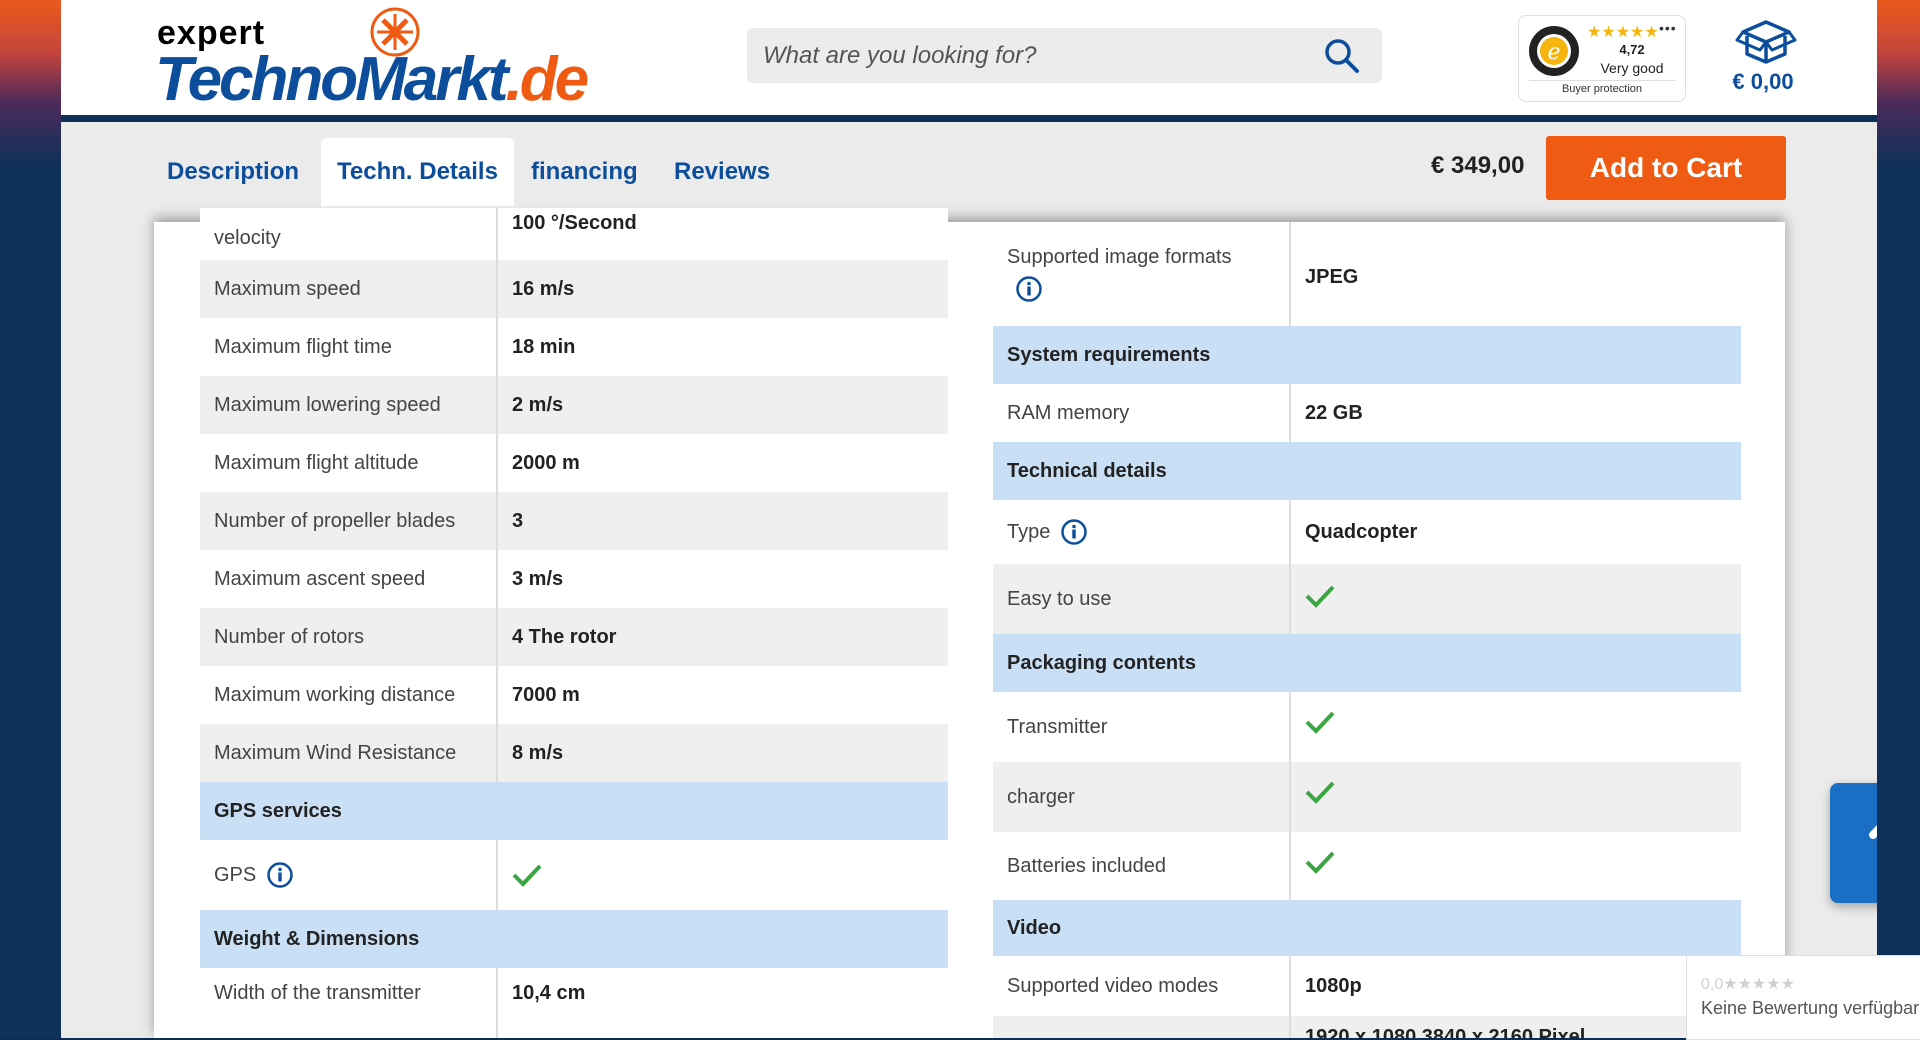 This screenshot has width=1920, height=1040. What do you see at coordinates (1445, 1032) in the screenshot?
I see `spec-value: 1920 x 1080 3840 x 2160 Pixel` at bounding box center [1445, 1032].